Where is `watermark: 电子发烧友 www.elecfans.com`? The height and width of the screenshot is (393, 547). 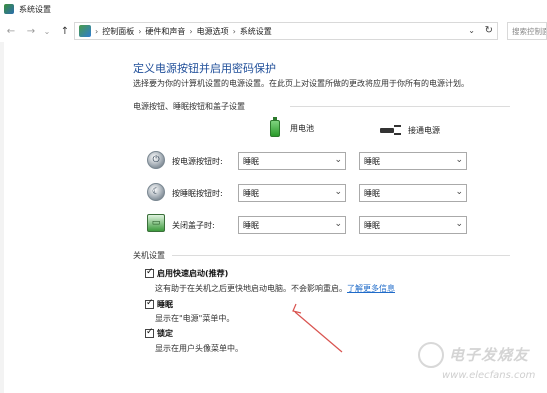 watermark: 电子发烧友 www.elecfans.com is located at coordinates (482, 363).